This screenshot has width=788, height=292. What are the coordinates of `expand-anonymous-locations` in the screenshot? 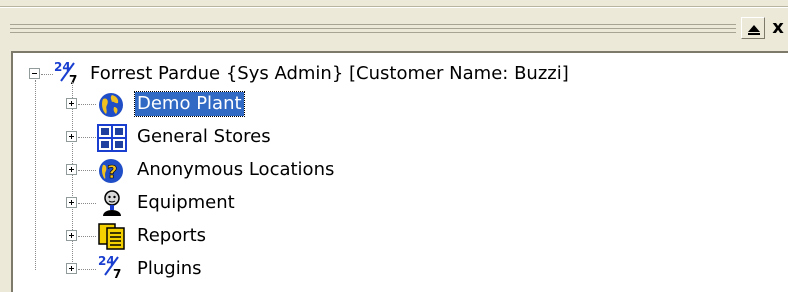 It's located at (71, 169).